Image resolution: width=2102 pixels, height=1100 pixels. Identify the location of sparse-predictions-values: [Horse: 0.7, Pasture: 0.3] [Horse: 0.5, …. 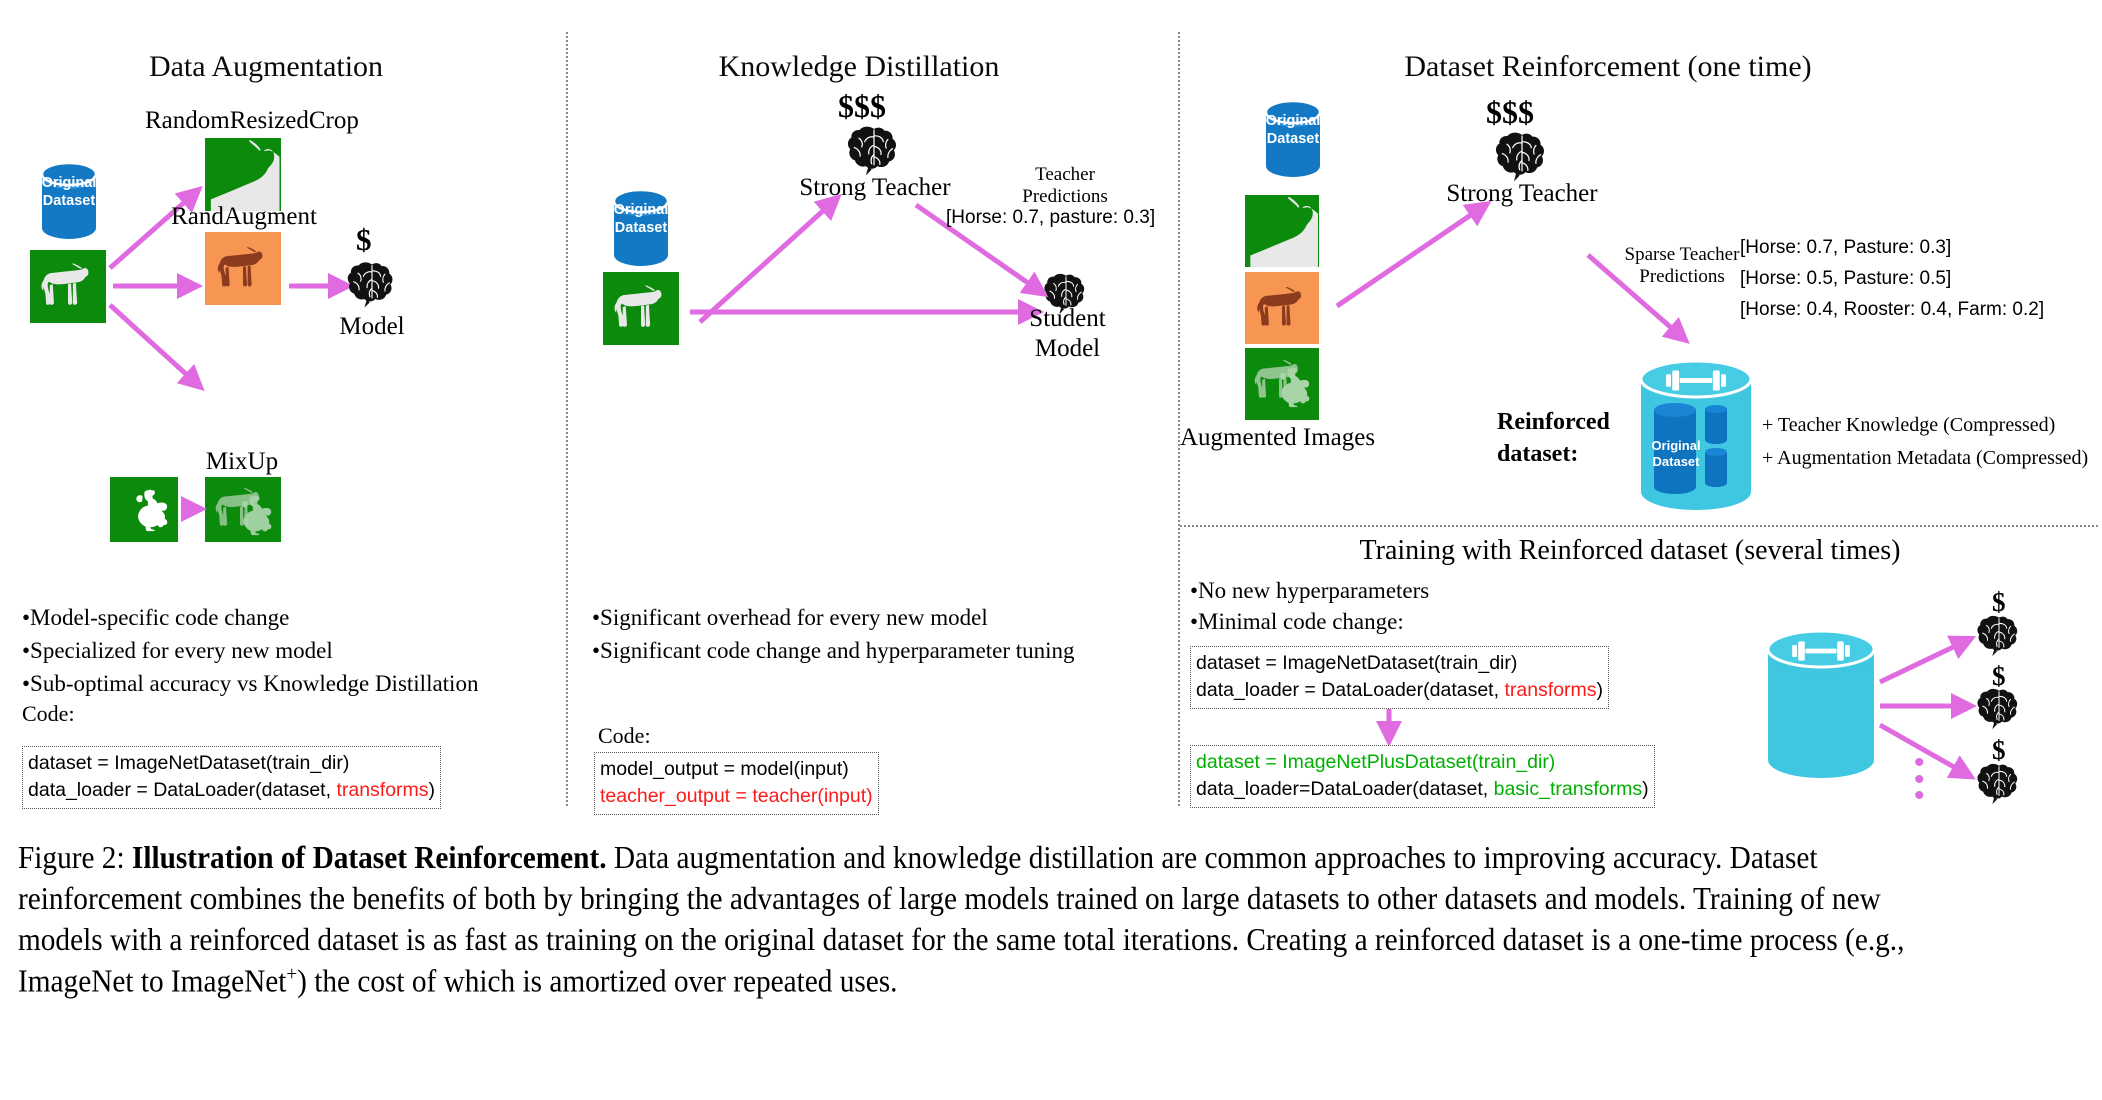
(1892, 278).